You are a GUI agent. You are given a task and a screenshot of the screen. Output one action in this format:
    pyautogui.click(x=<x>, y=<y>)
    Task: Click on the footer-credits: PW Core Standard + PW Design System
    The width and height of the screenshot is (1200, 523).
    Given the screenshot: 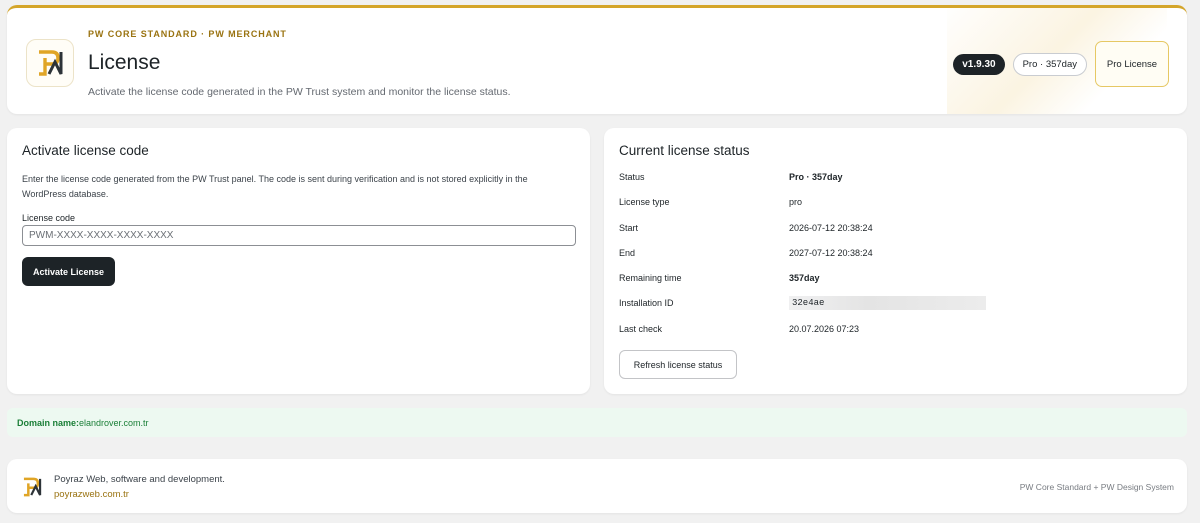 What is the action you would take?
    pyautogui.click(x=1096, y=487)
    